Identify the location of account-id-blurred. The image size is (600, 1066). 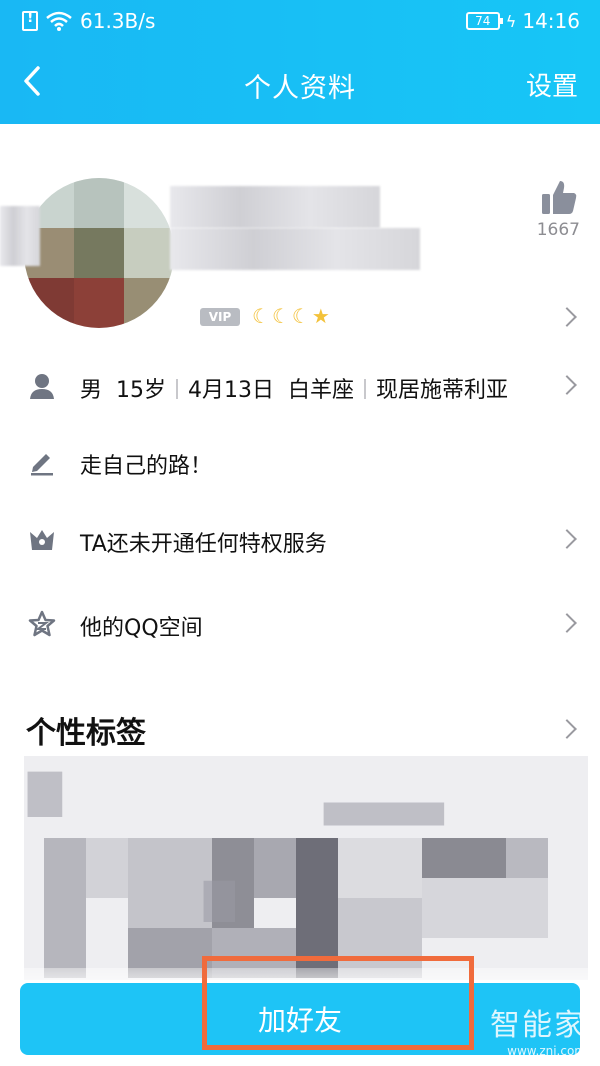
(295, 249).